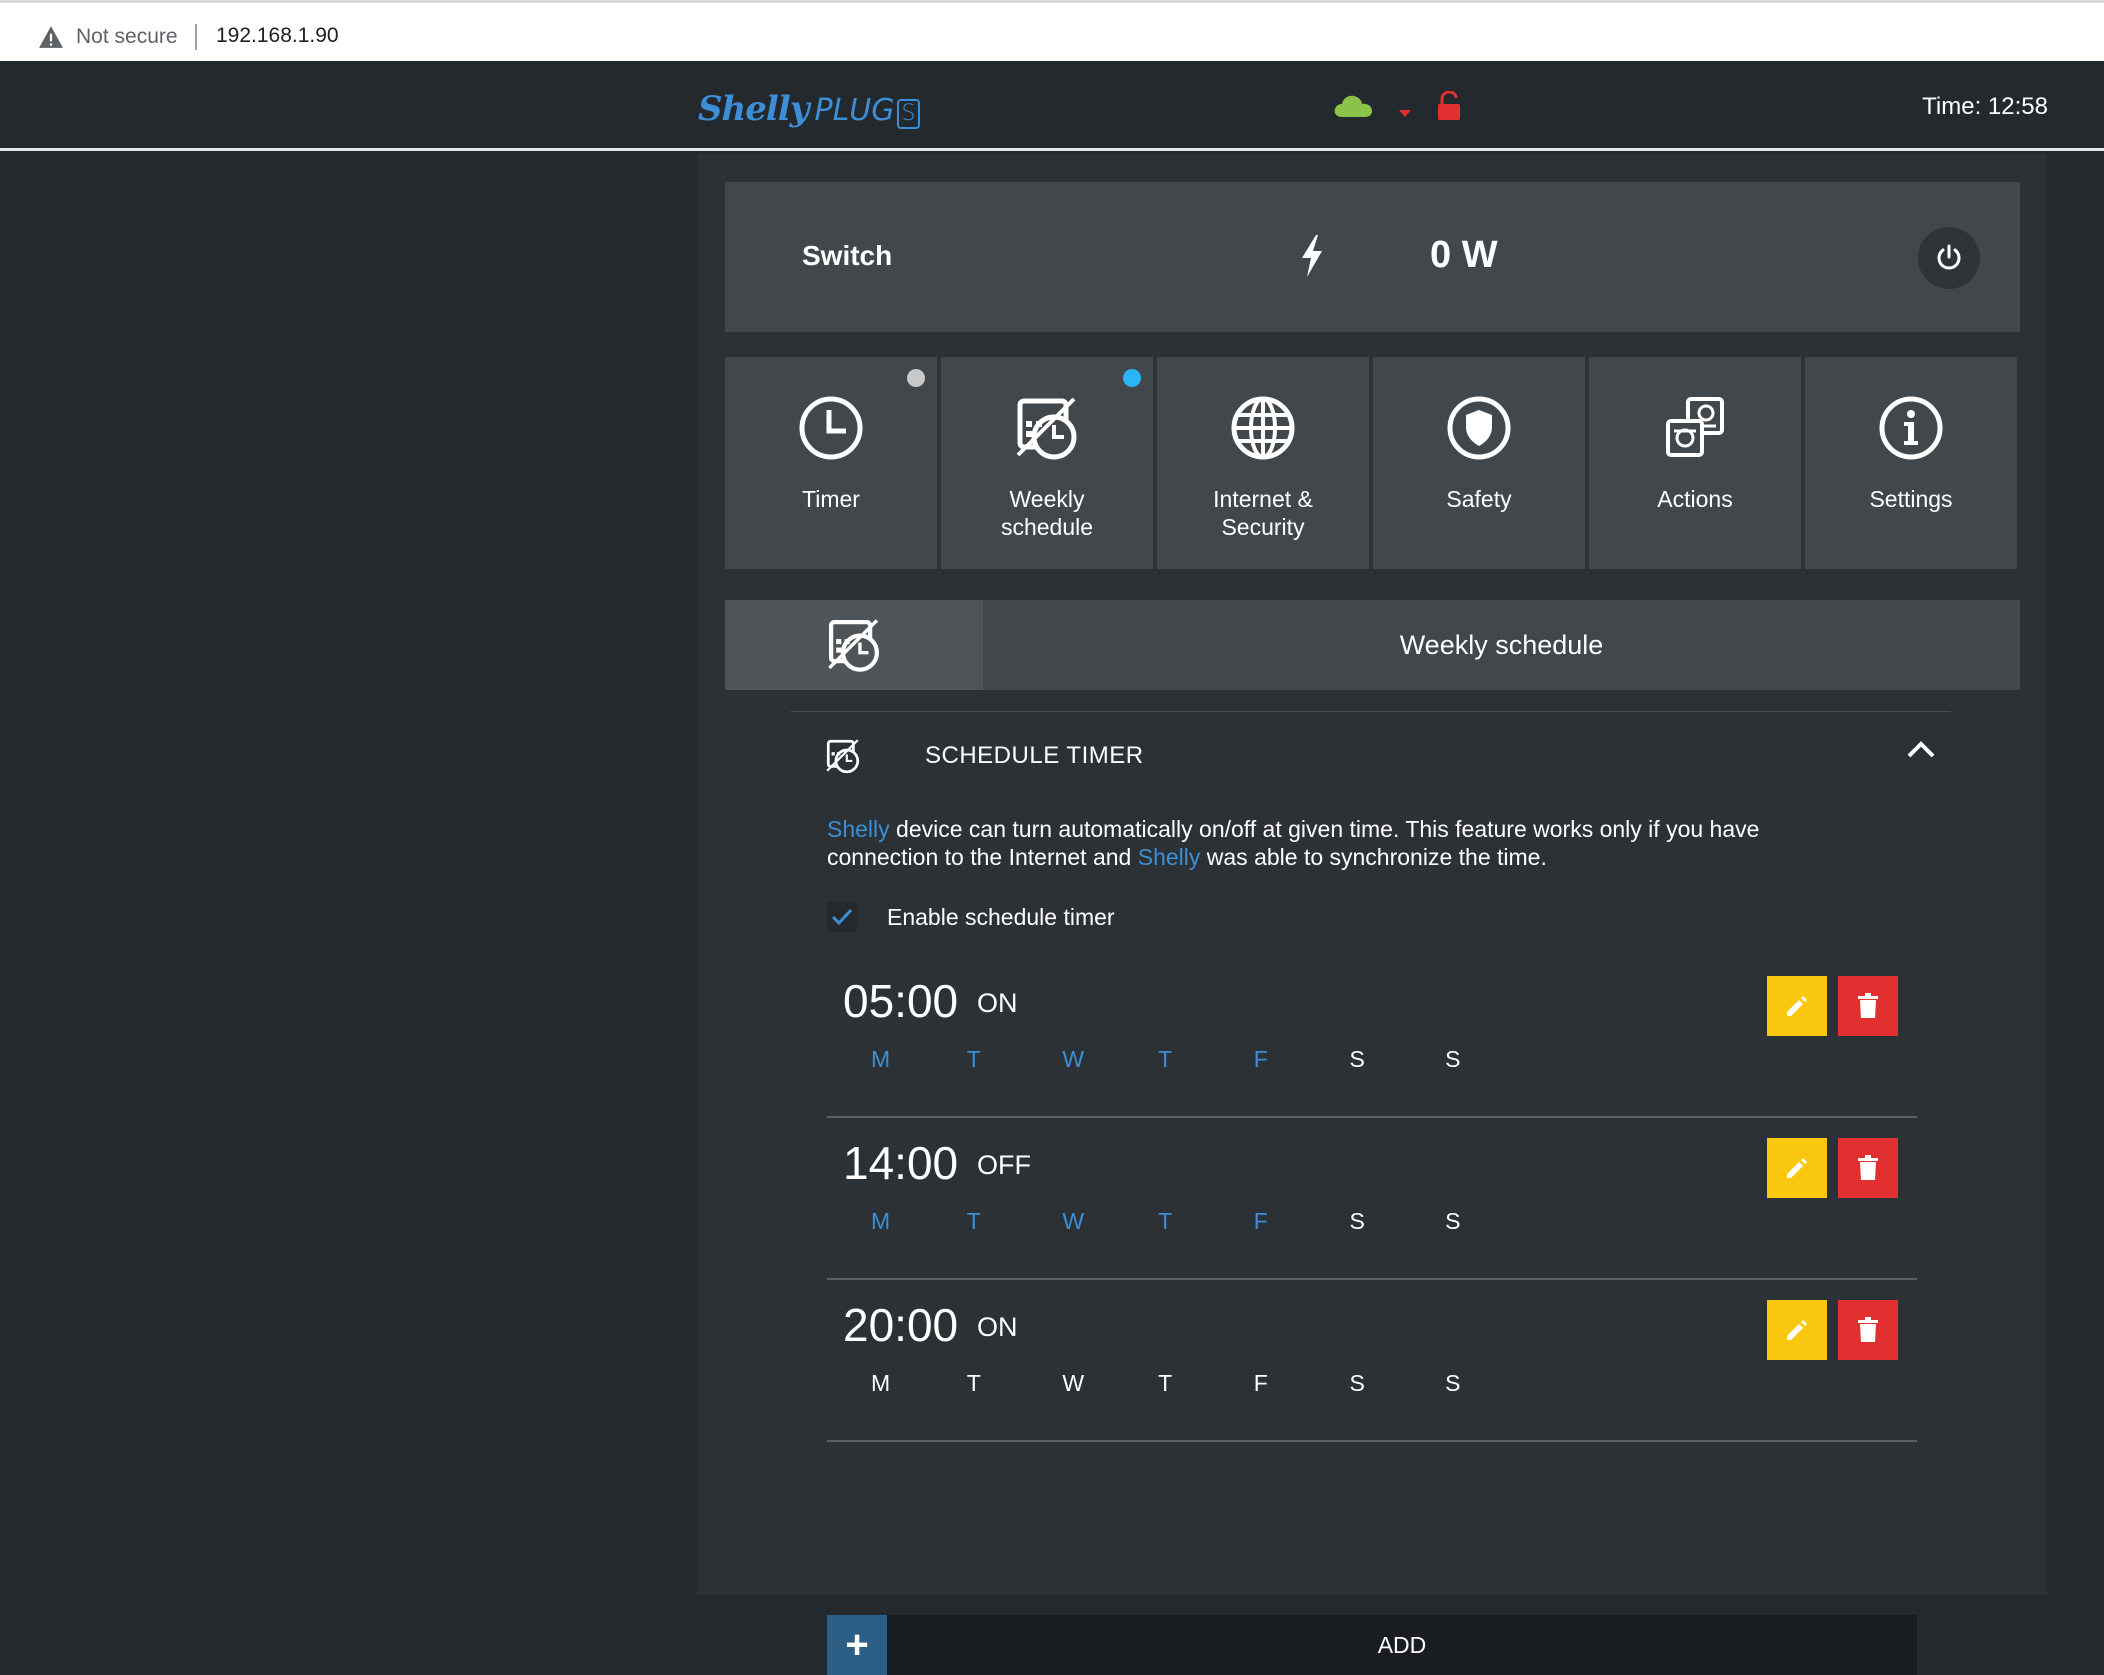 The image size is (2104, 1675). I want to click on enable-schedule-row: Enable schedule timer, so click(971, 917).